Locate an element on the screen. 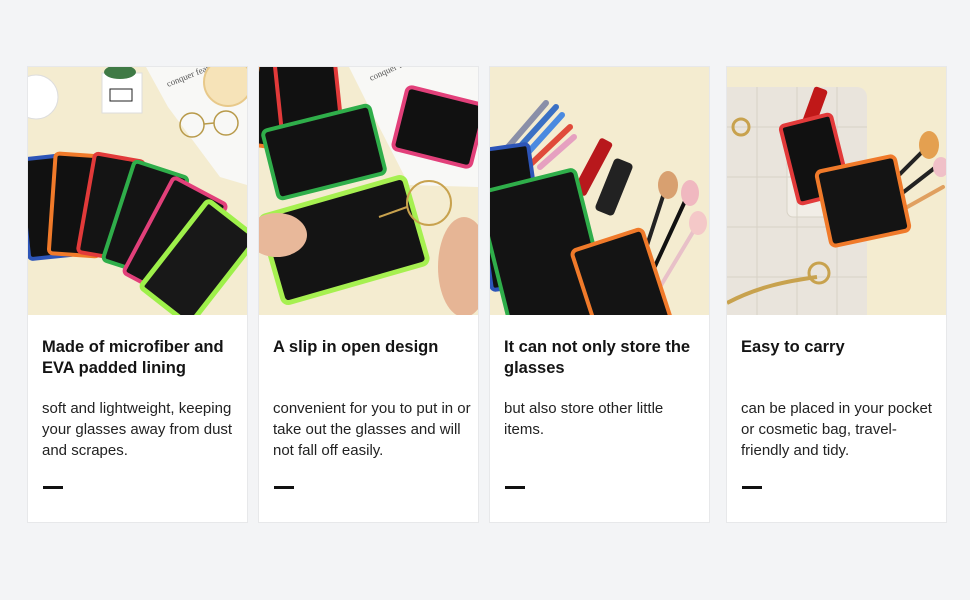  product-photo-slip-in: conquer fears is located at coordinates (368, 191).